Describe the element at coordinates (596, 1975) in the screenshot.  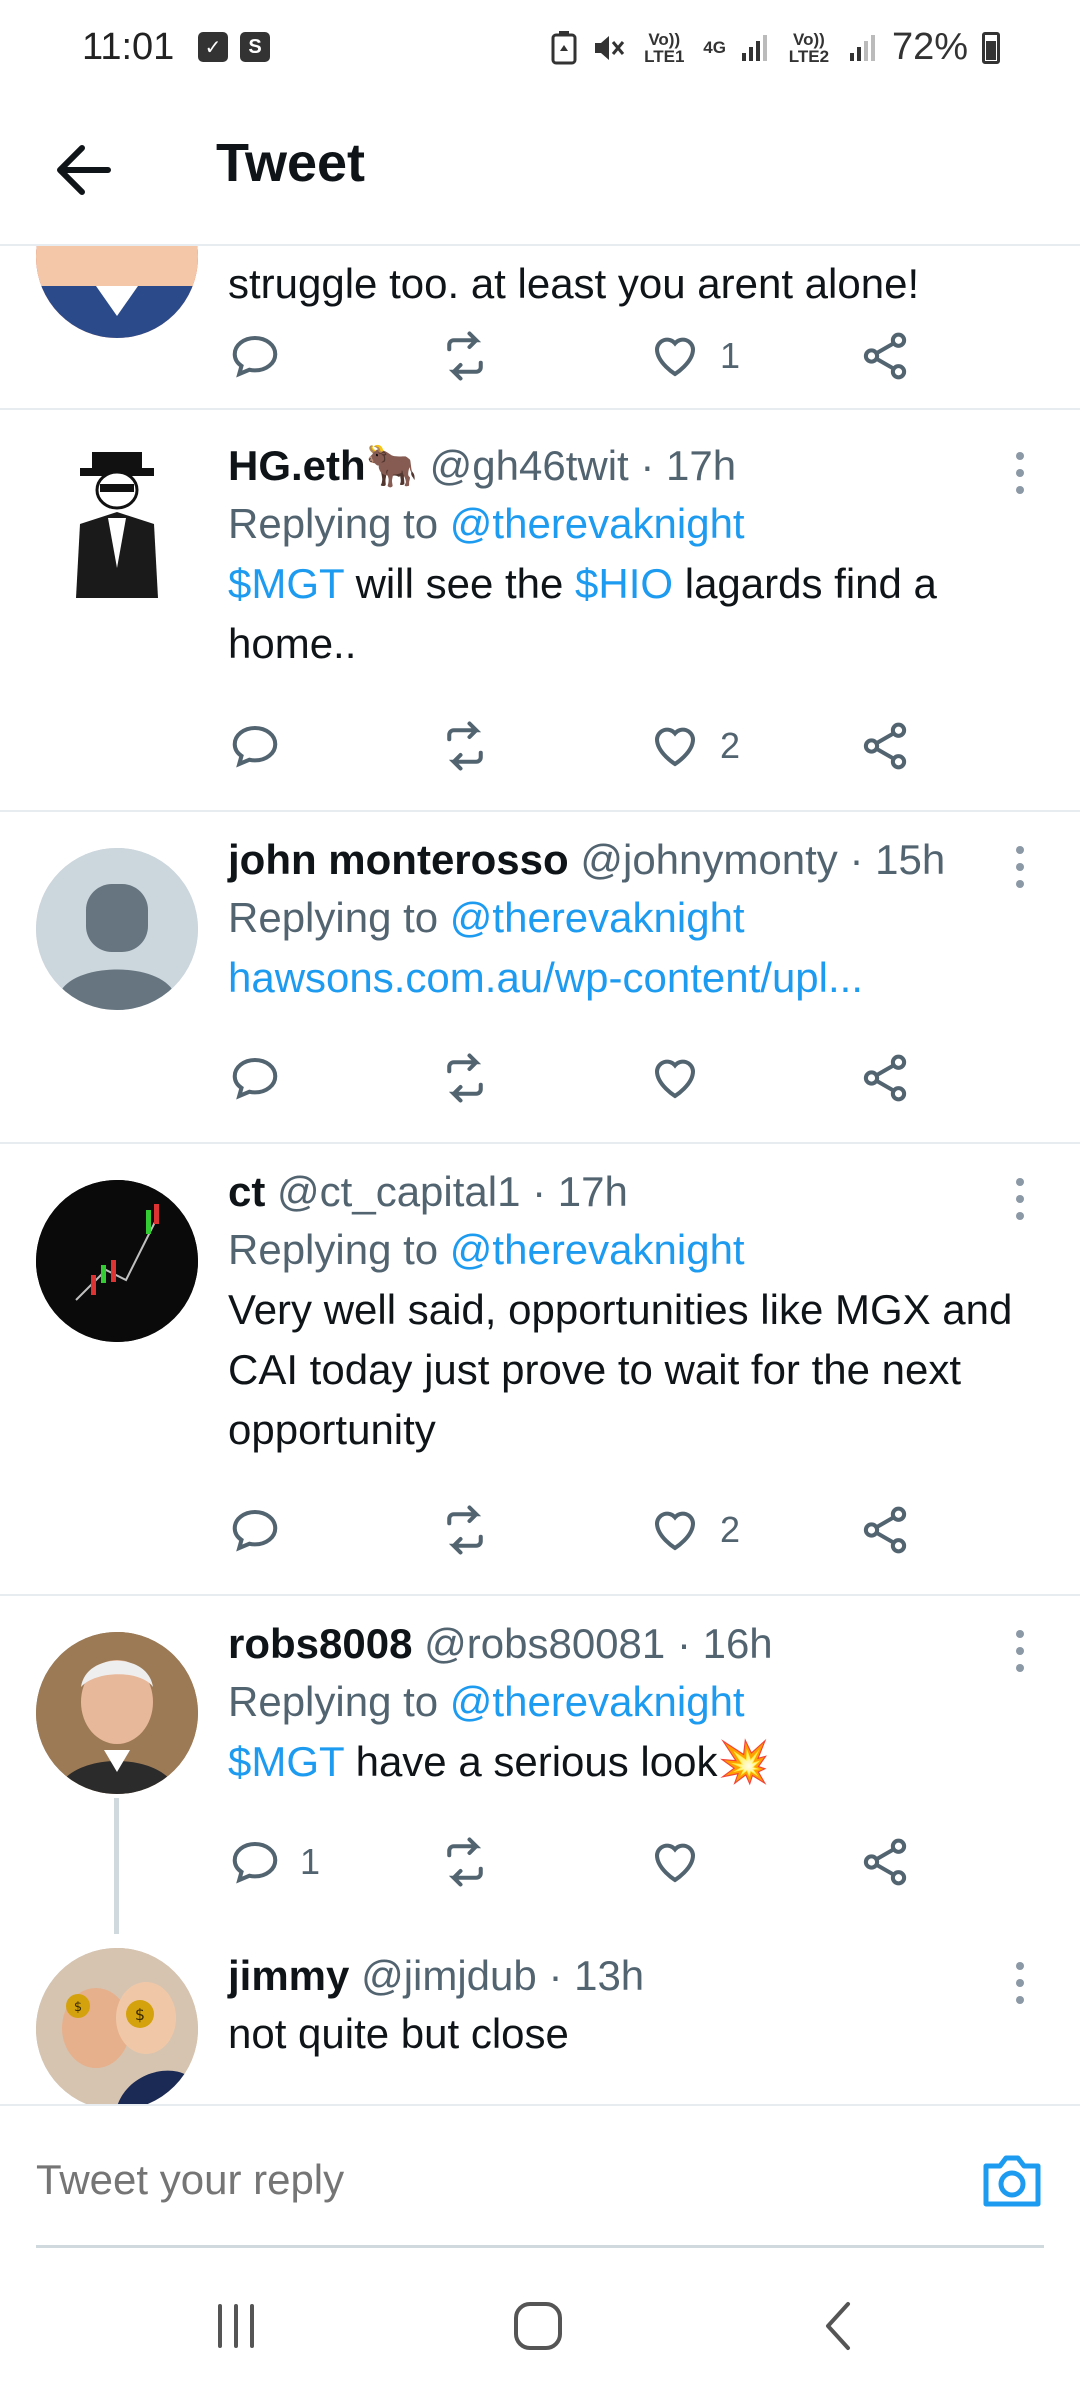
I see `tweet-time: · 13h` at that location.